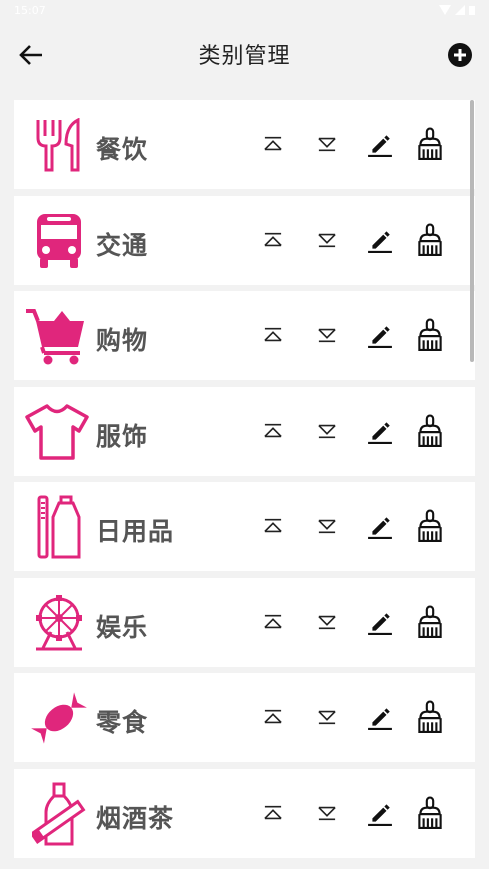  I want to click on battery-icon, so click(472, 10).